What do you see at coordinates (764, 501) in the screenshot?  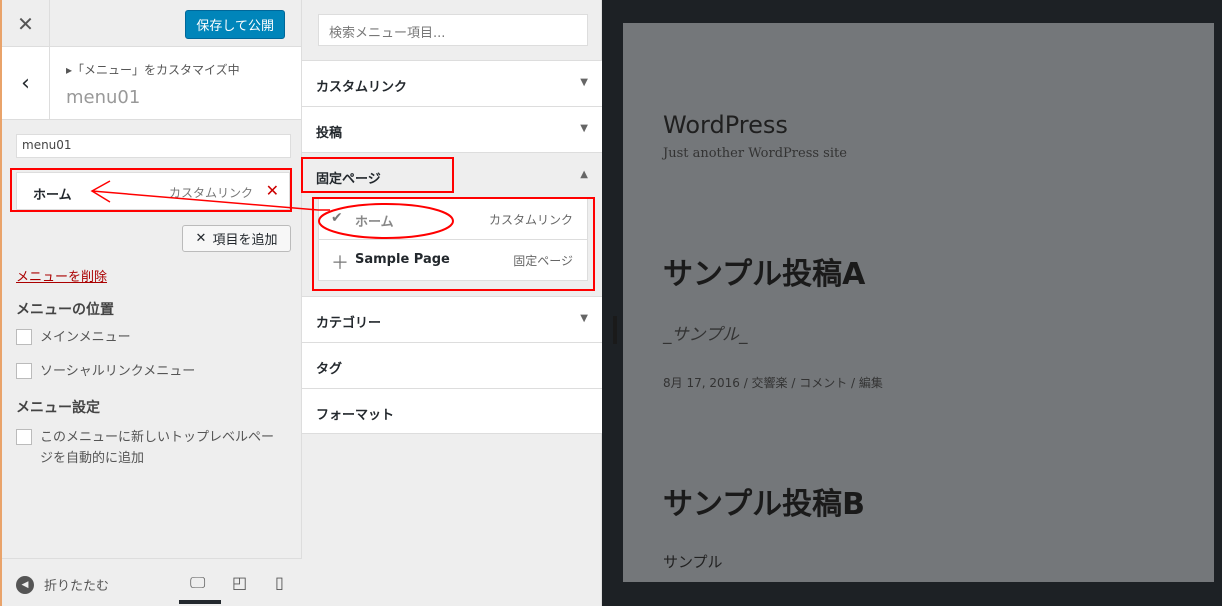 I see `post-title: サンプル投稿B` at bounding box center [764, 501].